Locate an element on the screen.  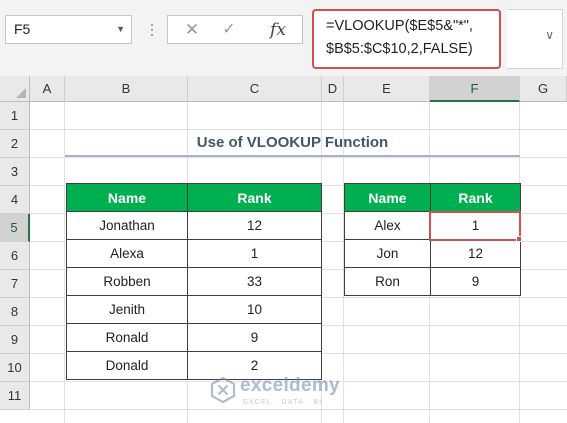
rank-cell: 10 is located at coordinates (254, 309).